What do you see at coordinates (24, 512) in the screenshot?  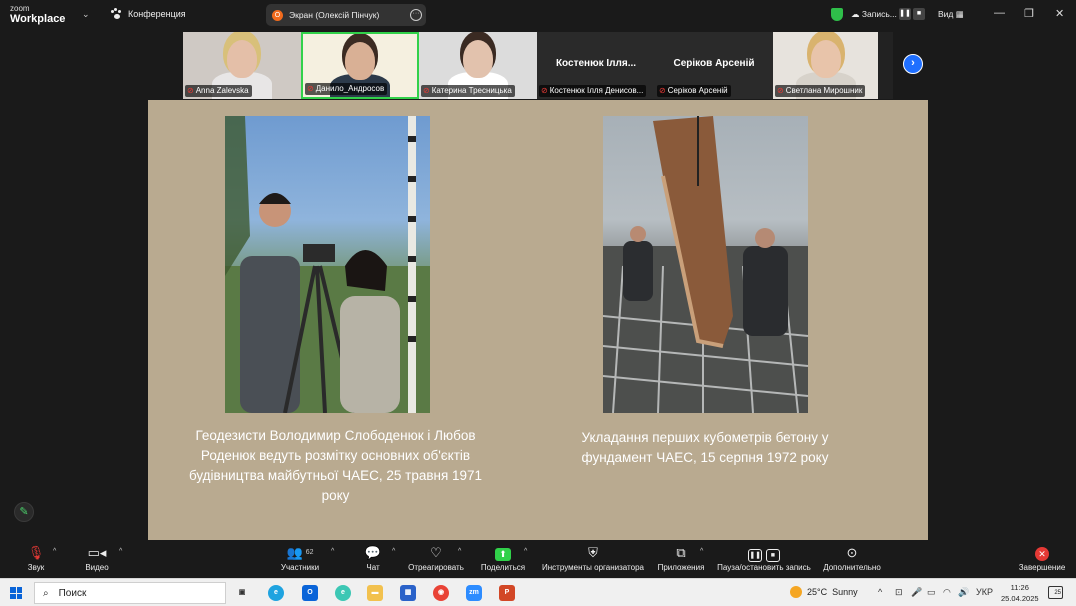 I see `annotate-pencil-icon: ✎` at bounding box center [24, 512].